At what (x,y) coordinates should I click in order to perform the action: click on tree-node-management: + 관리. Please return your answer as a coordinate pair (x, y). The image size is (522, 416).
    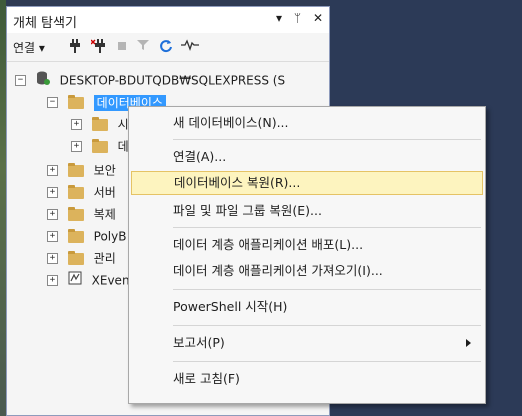
    Looking at the image, I should click on (81, 258).